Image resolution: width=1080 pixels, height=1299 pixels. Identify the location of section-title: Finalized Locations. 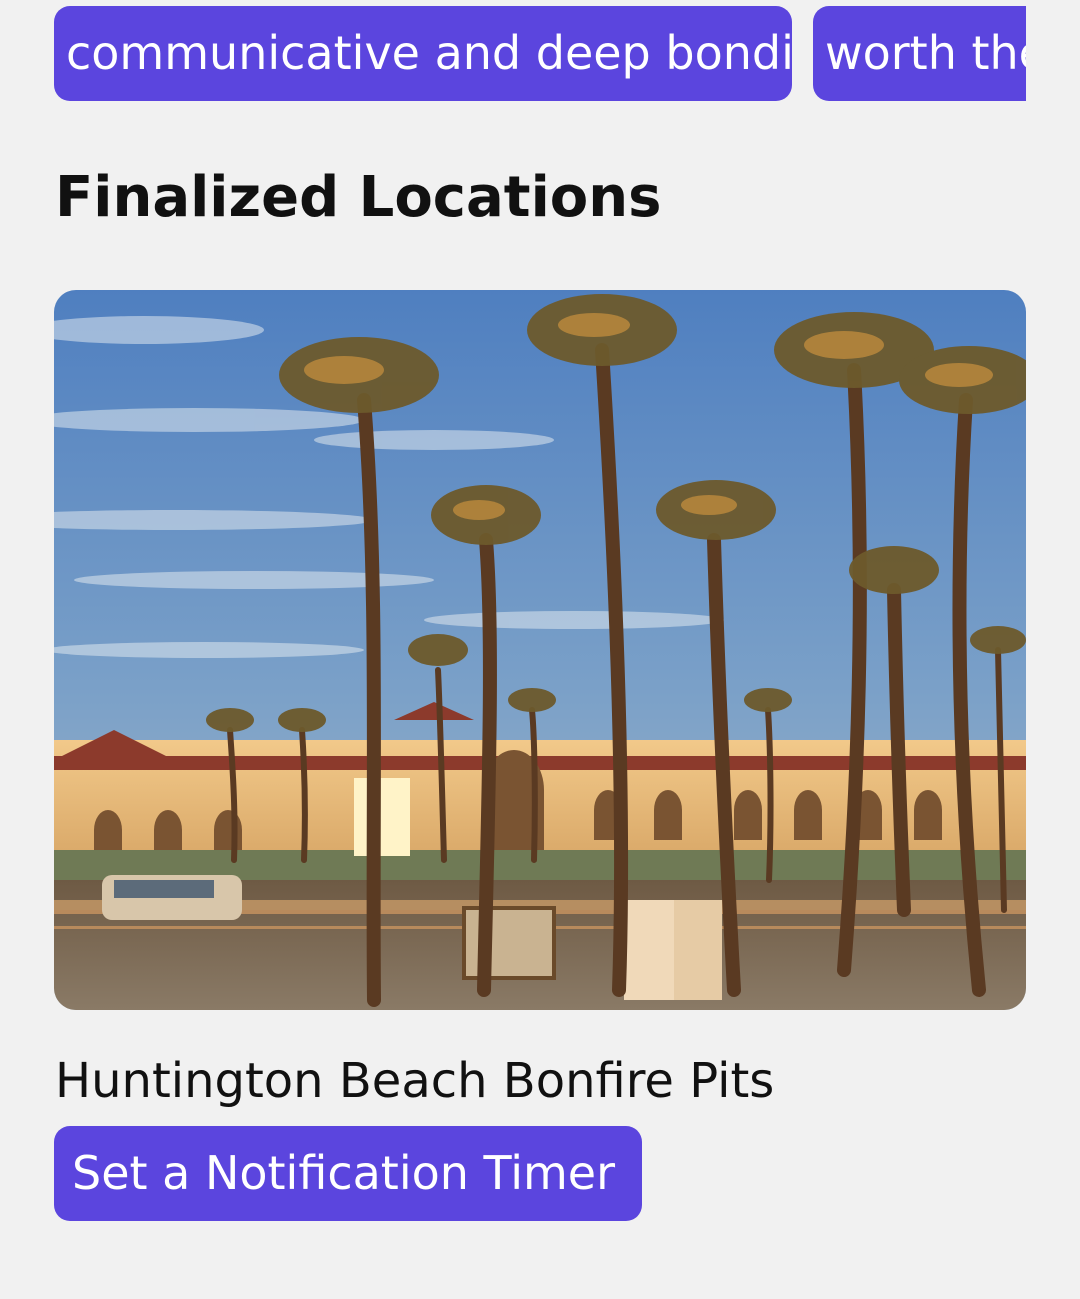
(358, 197).